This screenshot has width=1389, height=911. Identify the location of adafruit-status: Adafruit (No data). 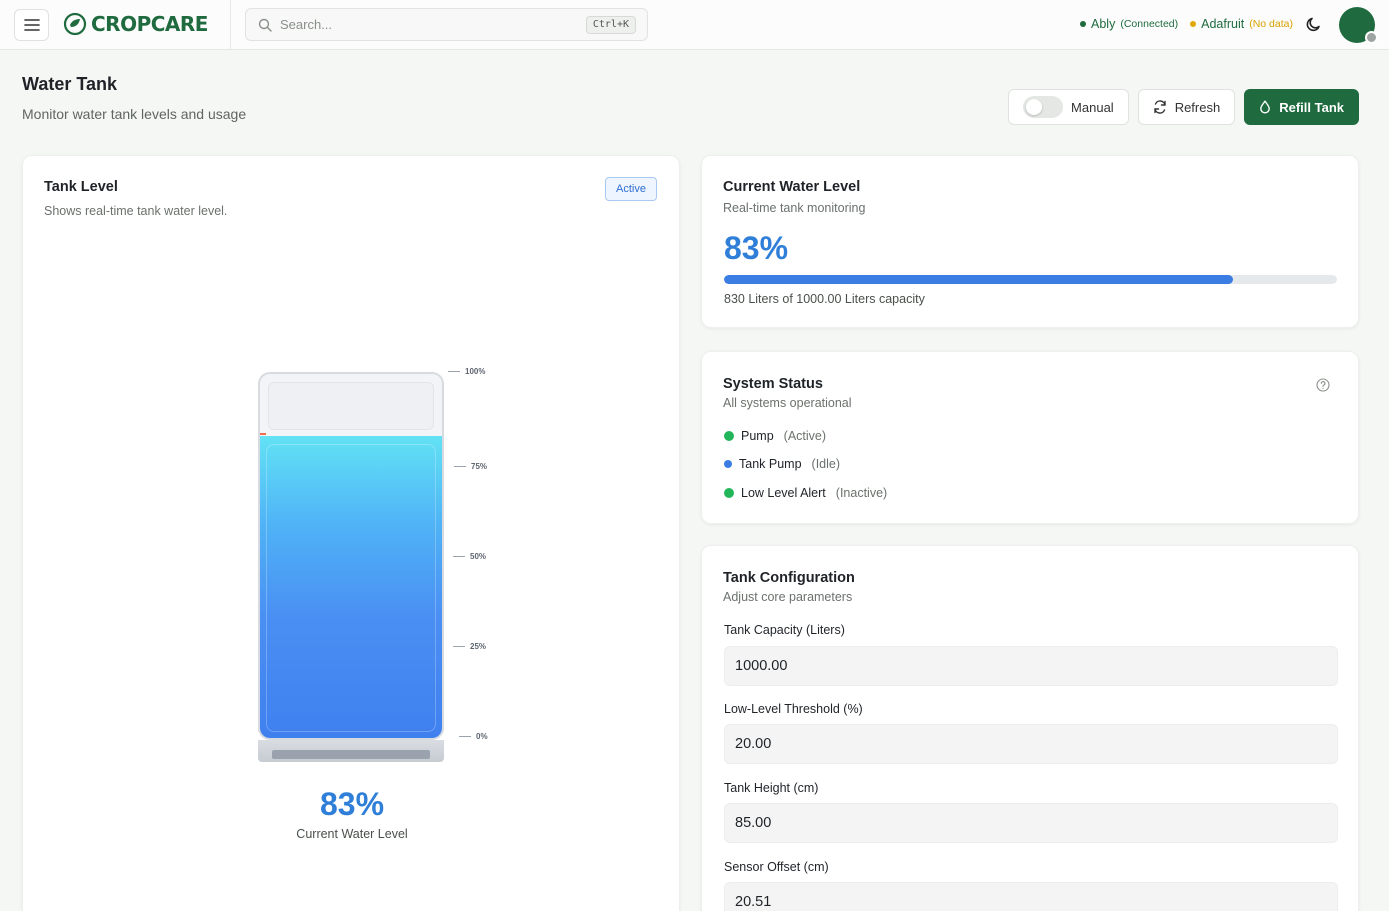
(1241, 24).